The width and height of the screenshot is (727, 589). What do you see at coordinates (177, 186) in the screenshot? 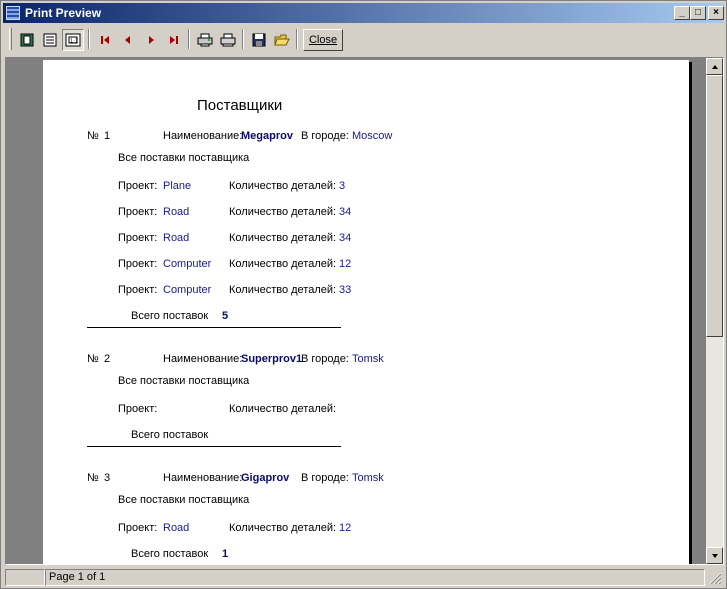
I see `project-value: Plane` at bounding box center [177, 186].